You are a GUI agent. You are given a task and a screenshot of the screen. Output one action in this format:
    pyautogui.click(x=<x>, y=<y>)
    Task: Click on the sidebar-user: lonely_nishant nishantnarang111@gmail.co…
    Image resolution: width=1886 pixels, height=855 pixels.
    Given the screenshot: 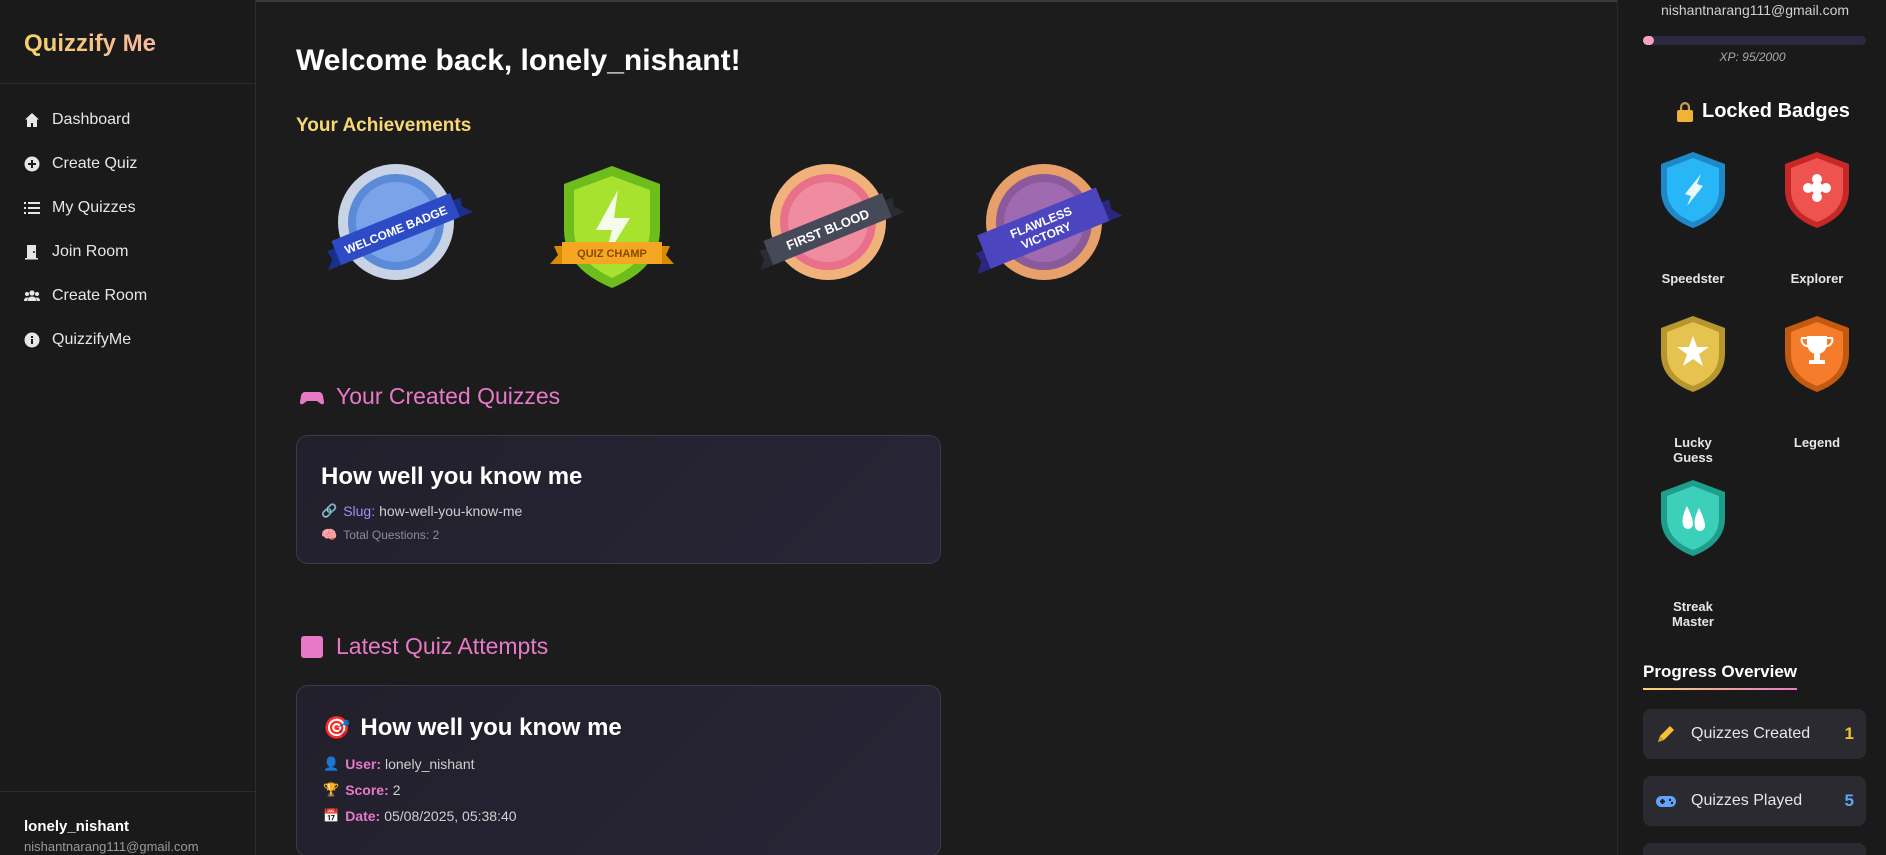 What is the action you would take?
    pyautogui.click(x=128, y=823)
    